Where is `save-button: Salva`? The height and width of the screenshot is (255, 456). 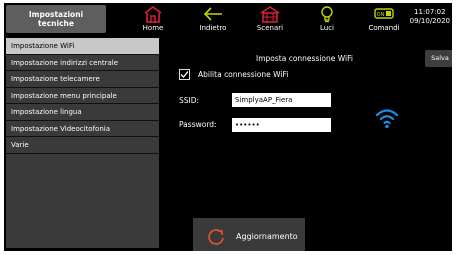 save-button: Salva is located at coordinates (438, 58).